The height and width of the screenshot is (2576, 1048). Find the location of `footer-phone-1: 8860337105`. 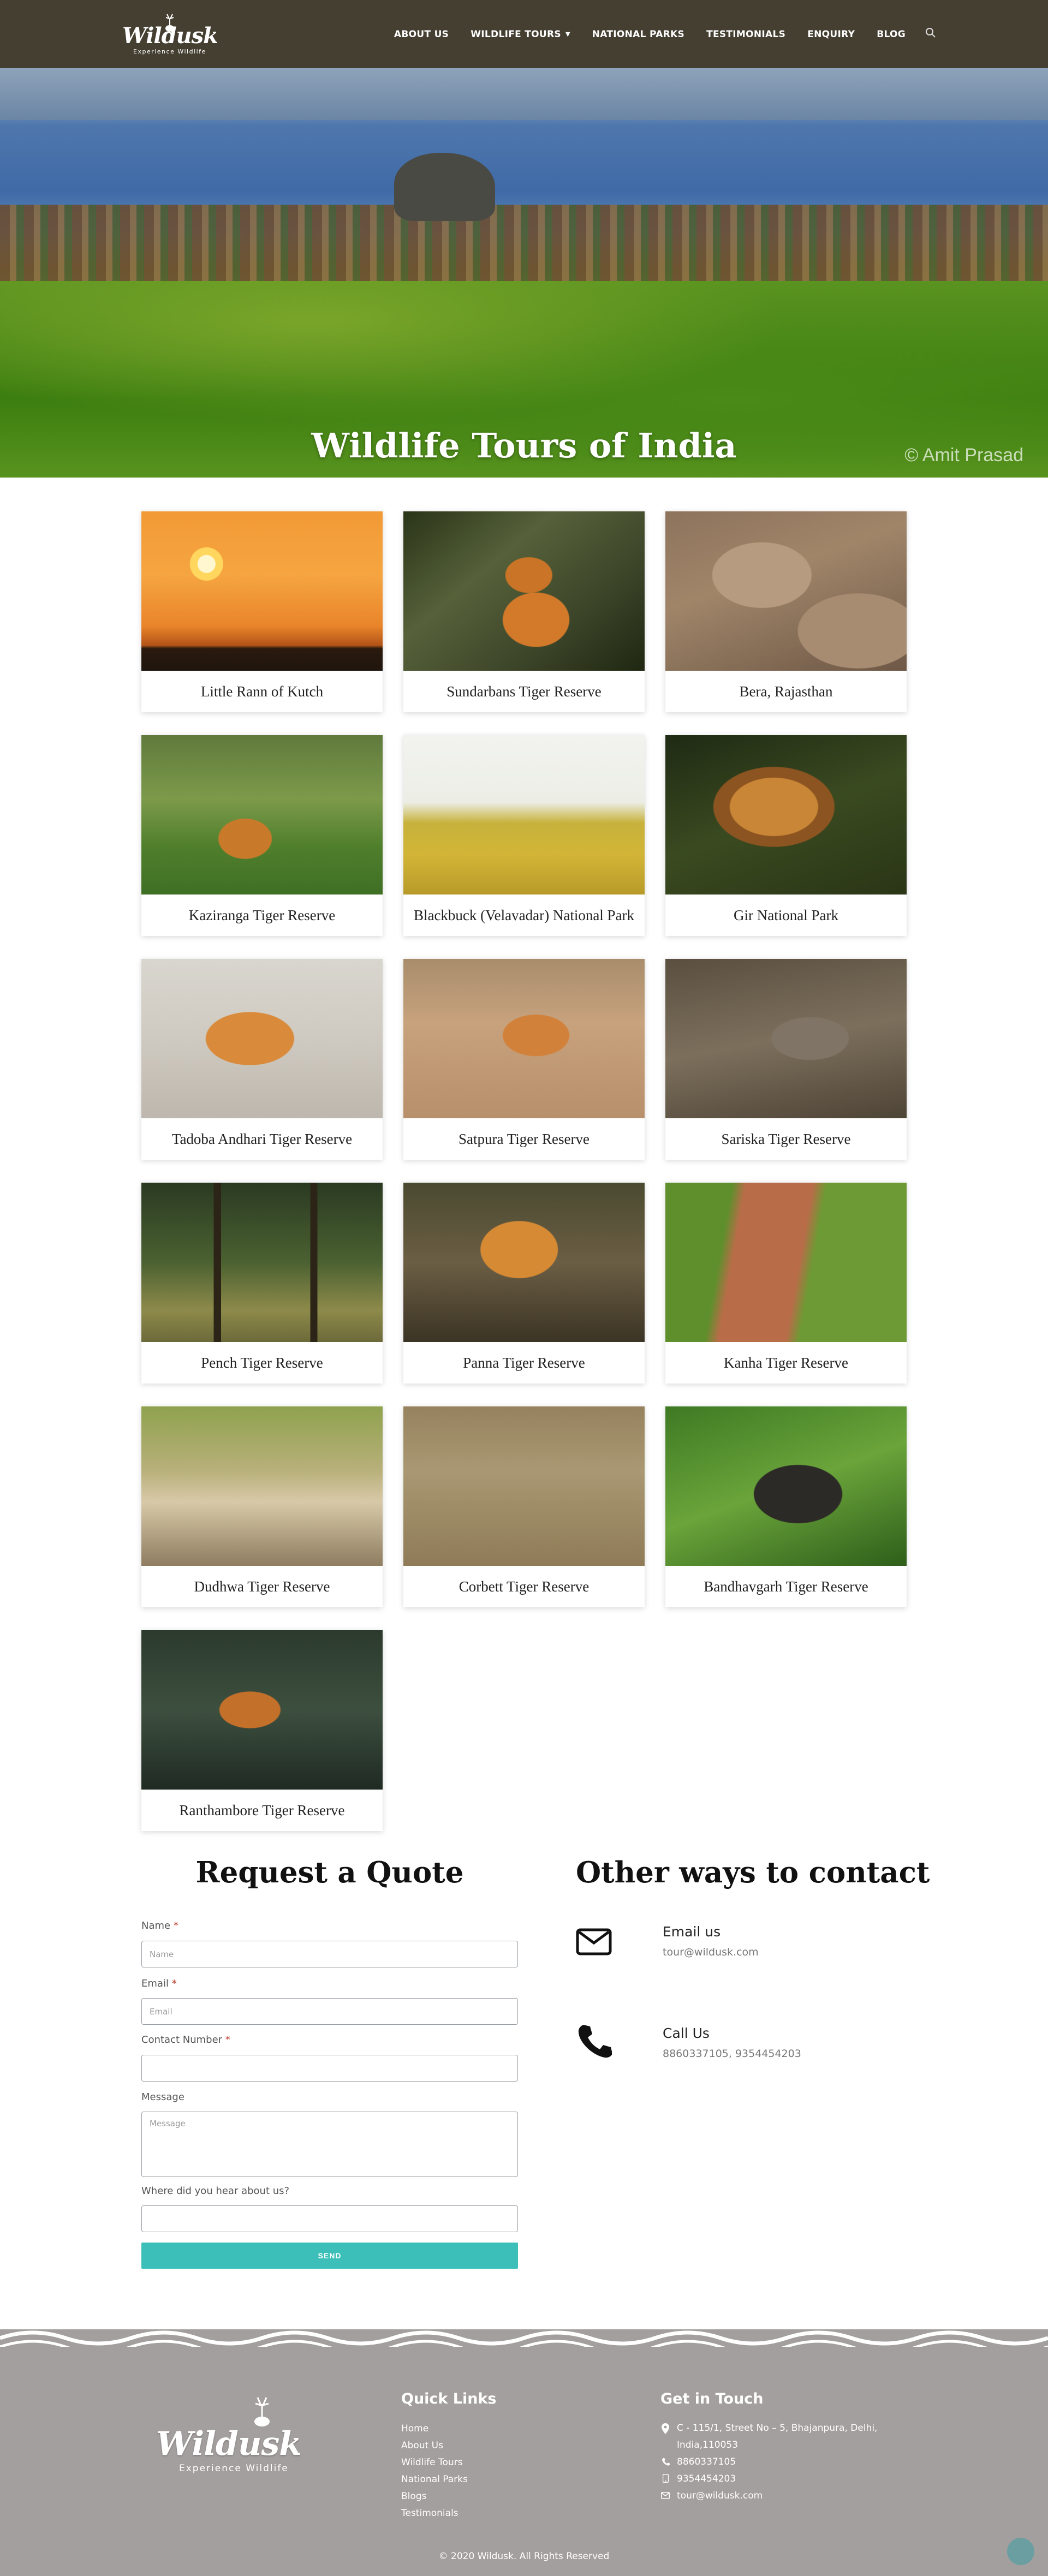

footer-phone-1: 8860337105 is located at coordinates (786, 2462).